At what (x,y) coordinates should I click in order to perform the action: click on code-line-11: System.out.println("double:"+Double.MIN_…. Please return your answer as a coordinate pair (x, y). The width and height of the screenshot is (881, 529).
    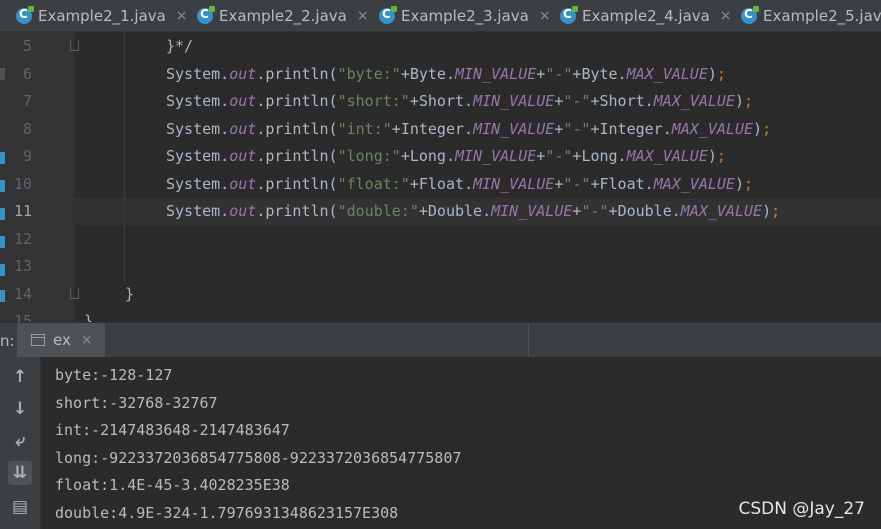
    Looking at the image, I should click on (473, 211).